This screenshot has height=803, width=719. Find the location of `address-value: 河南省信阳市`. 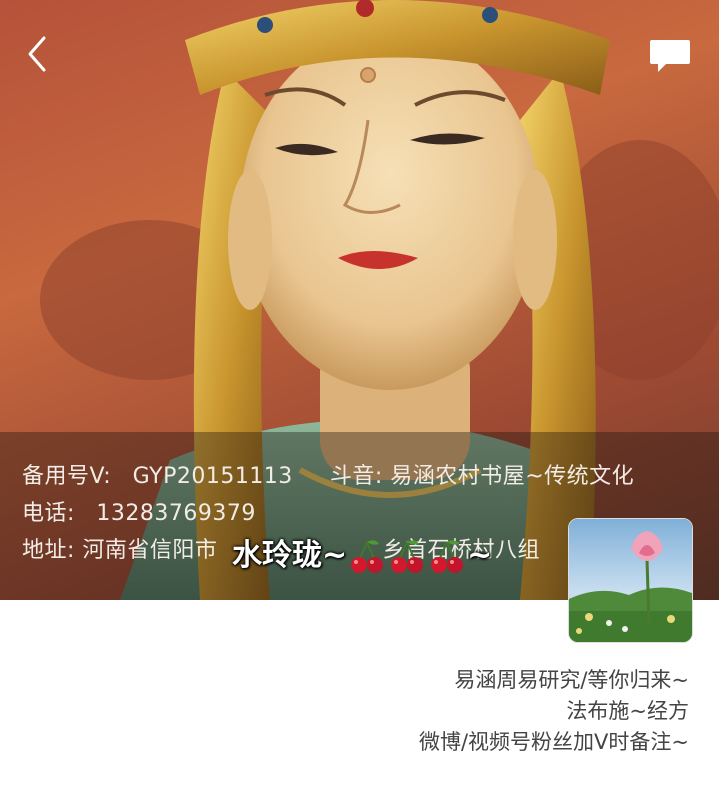

address-value: 河南省信阳市 is located at coordinates (150, 550).